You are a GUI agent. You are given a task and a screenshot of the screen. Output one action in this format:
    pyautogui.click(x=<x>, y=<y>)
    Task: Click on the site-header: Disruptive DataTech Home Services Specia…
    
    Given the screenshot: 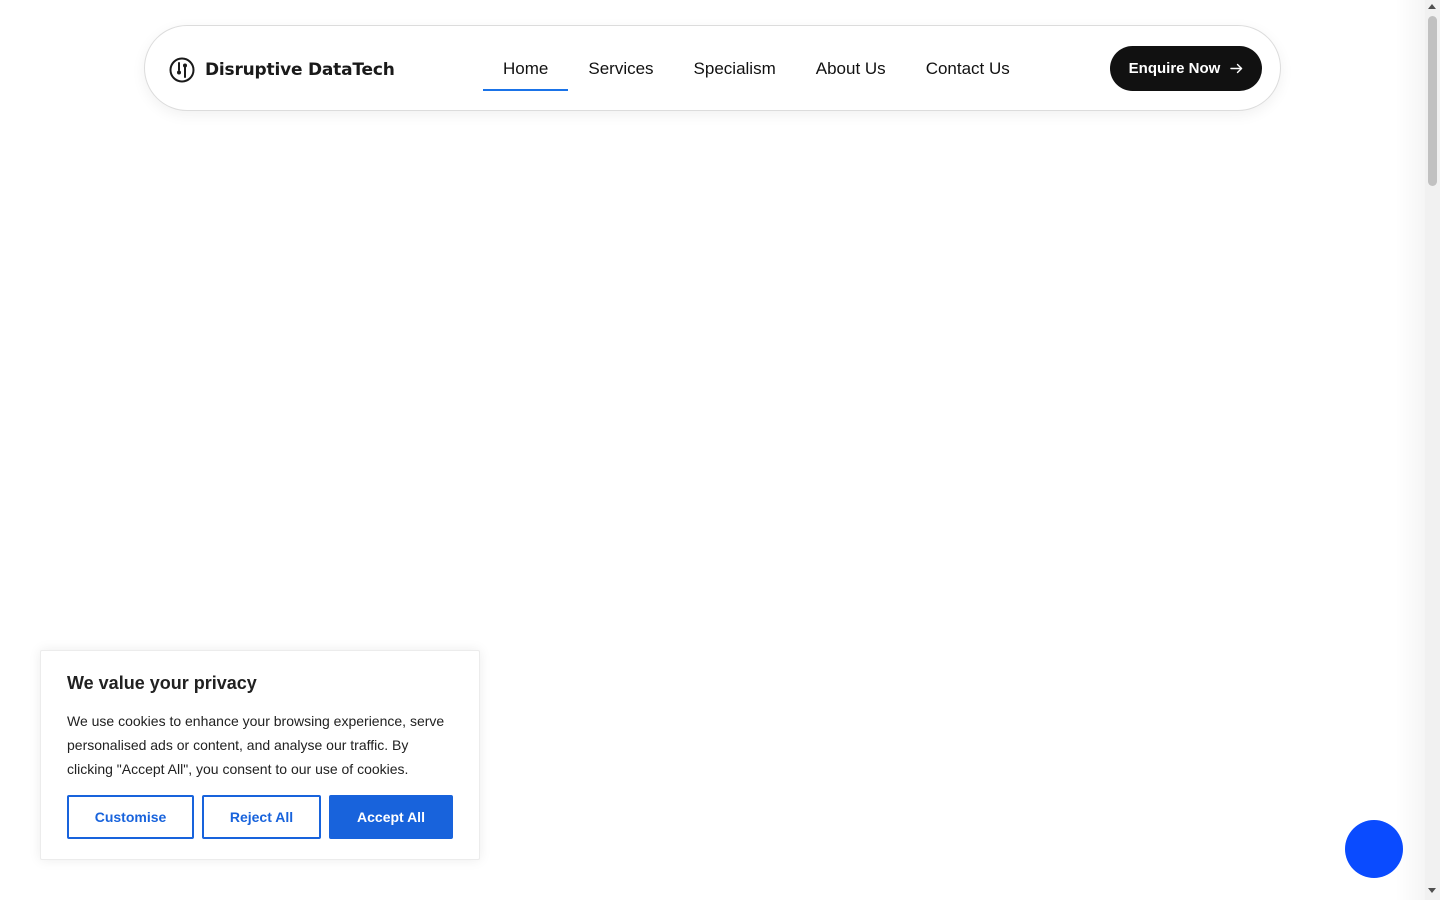 What is the action you would take?
    pyautogui.click(x=712, y=68)
    